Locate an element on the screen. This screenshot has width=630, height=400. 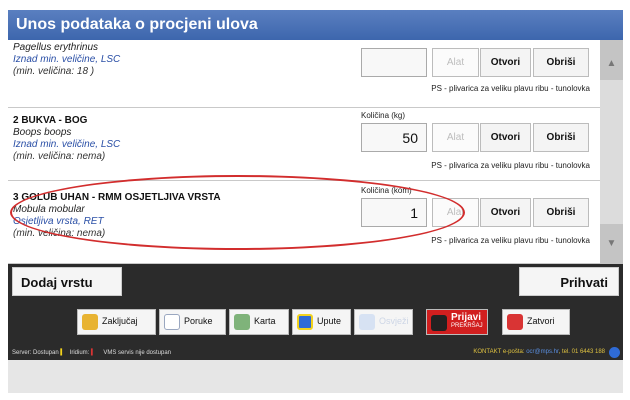
server-status-text: Server: Dostupan is located at coordinates (35, 353).